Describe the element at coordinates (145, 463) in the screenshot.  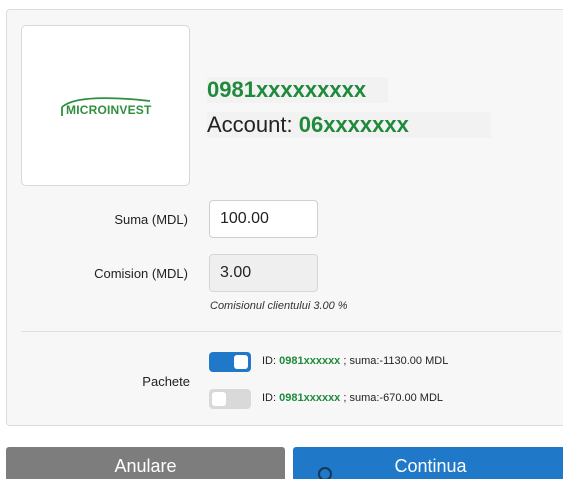
I see `cancel-button: Anulare` at that location.